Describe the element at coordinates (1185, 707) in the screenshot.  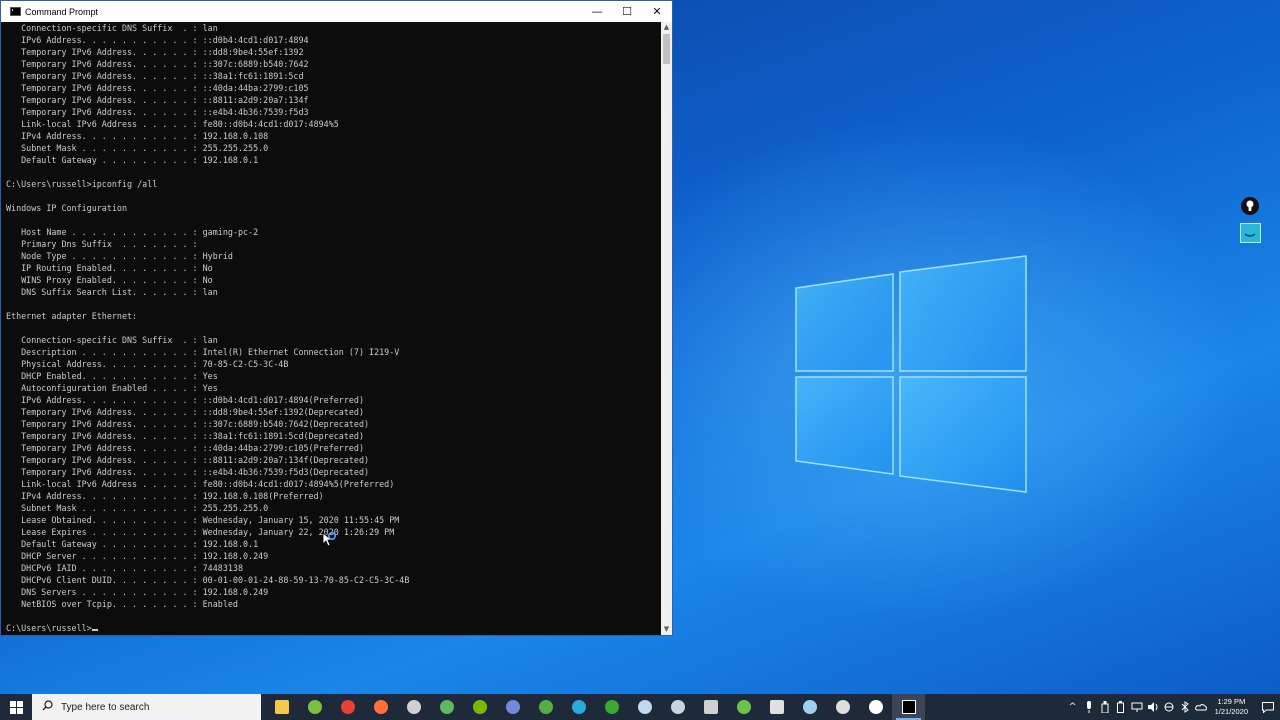
I see `bluetooth-icon` at that location.